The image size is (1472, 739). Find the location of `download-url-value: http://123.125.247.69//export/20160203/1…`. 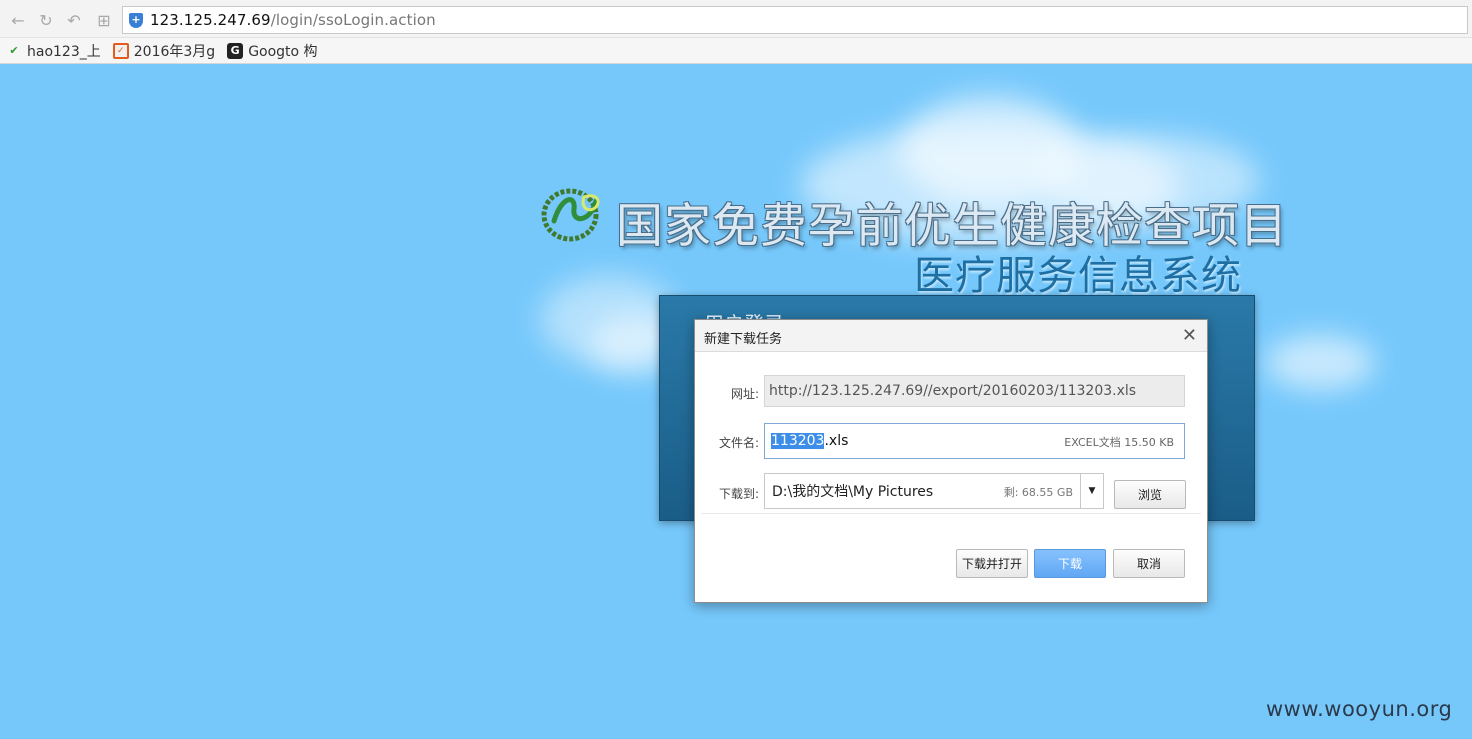

download-url-value: http://123.125.247.69//export/20160203/1… is located at coordinates (953, 391).